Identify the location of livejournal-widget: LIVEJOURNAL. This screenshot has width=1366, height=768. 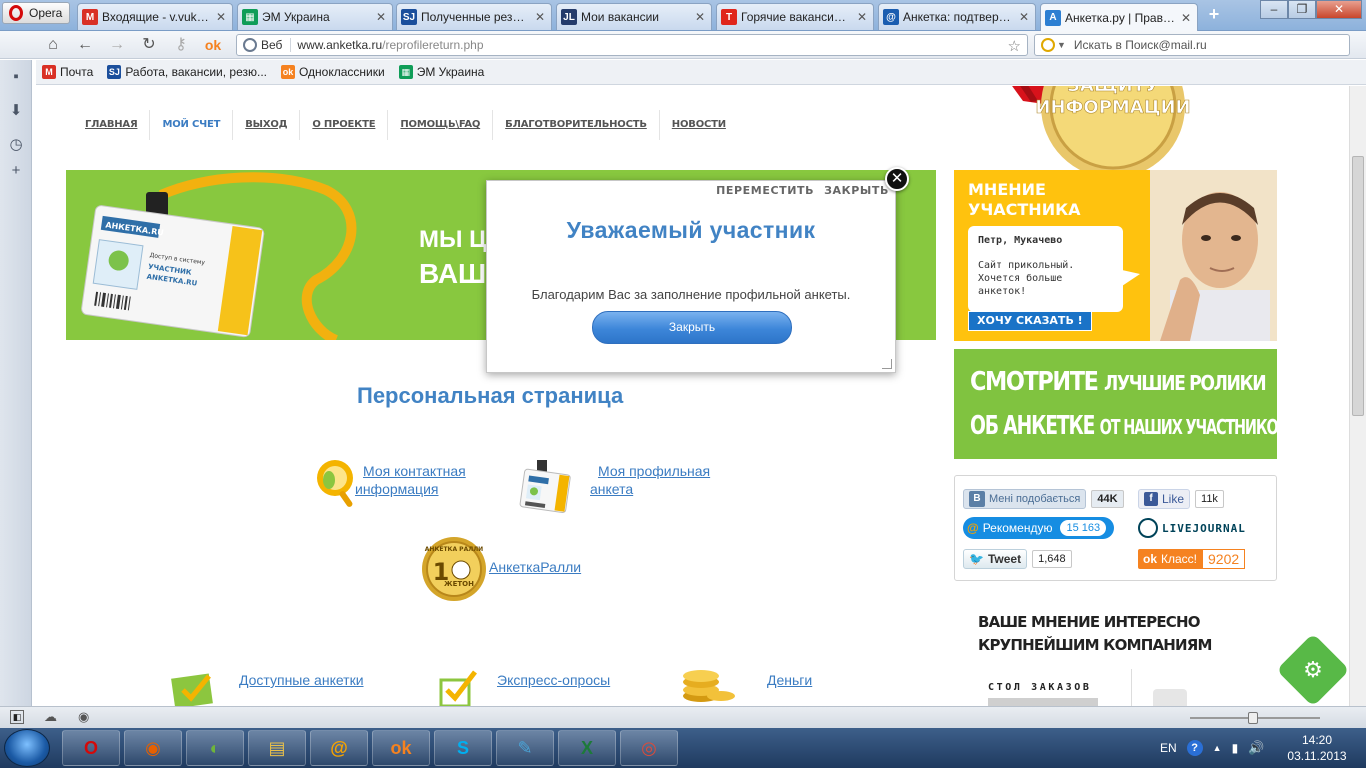
(1192, 528).